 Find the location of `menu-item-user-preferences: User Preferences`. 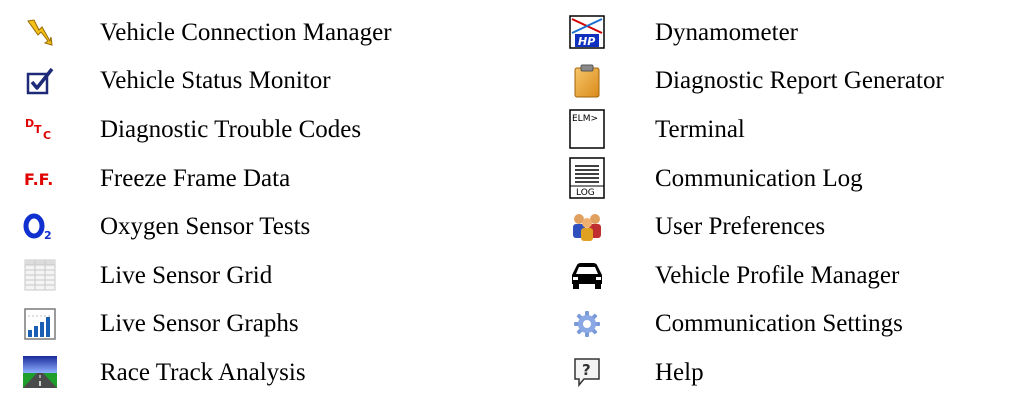

menu-item-user-preferences: User Preferences is located at coordinates (755, 226).